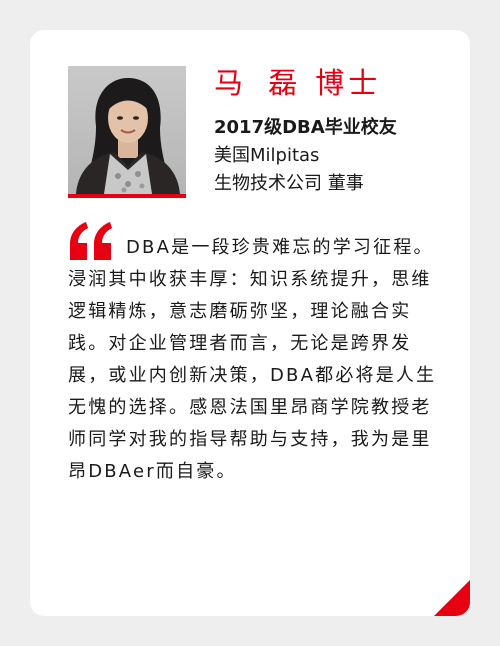 This screenshot has height=646, width=500. What do you see at coordinates (128, 136) in the screenshot?
I see `portrait-illustration` at bounding box center [128, 136].